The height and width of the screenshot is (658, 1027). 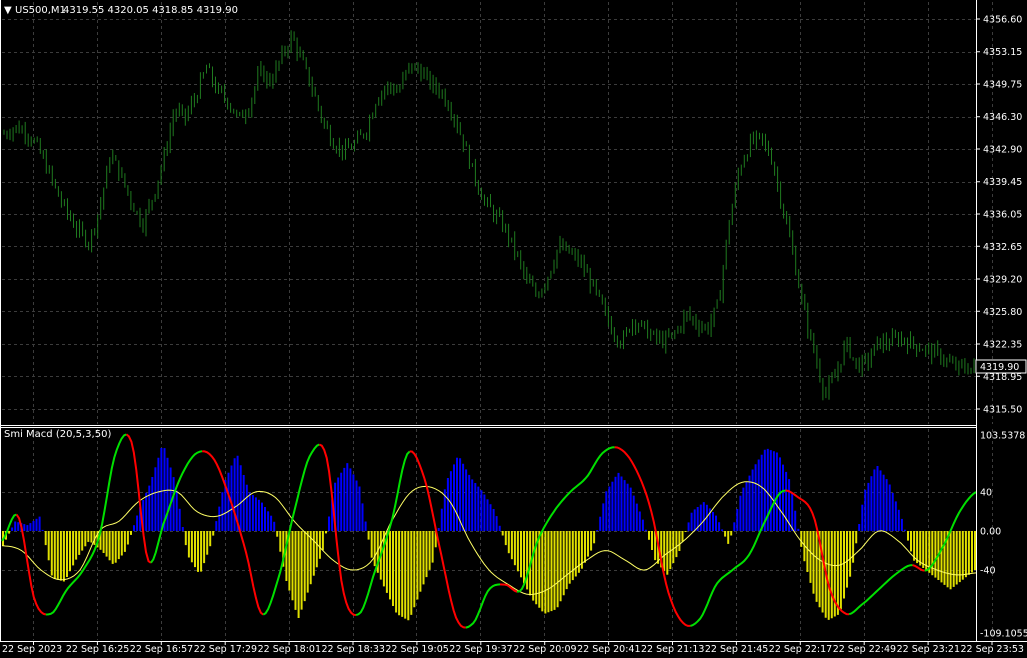 What do you see at coordinates (480, 649) in the screenshot?
I see `time-tick-label: 22 Sep 19:37` at bounding box center [480, 649].